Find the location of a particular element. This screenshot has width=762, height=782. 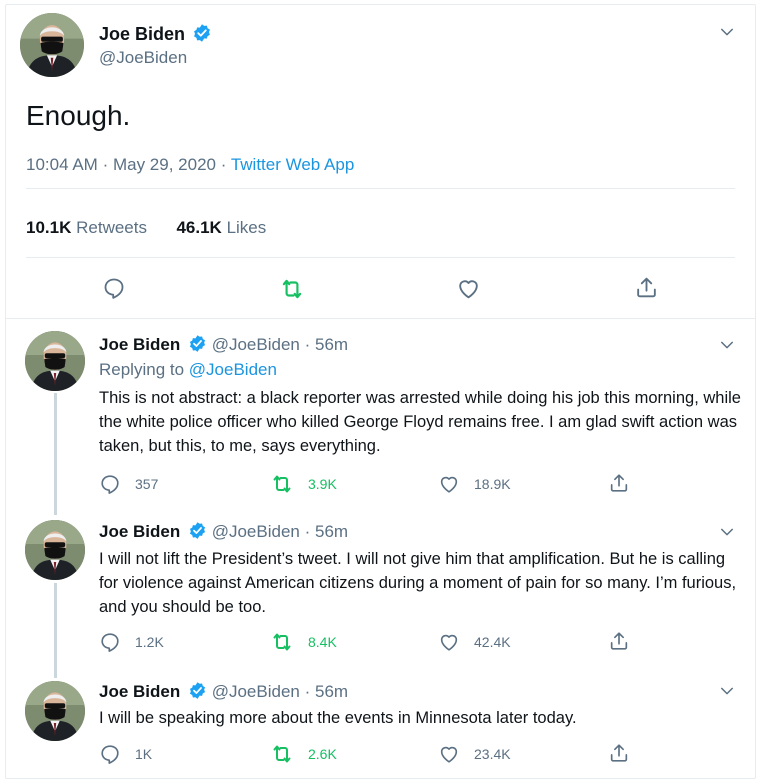

retweet-button is located at coordinates (292, 289).